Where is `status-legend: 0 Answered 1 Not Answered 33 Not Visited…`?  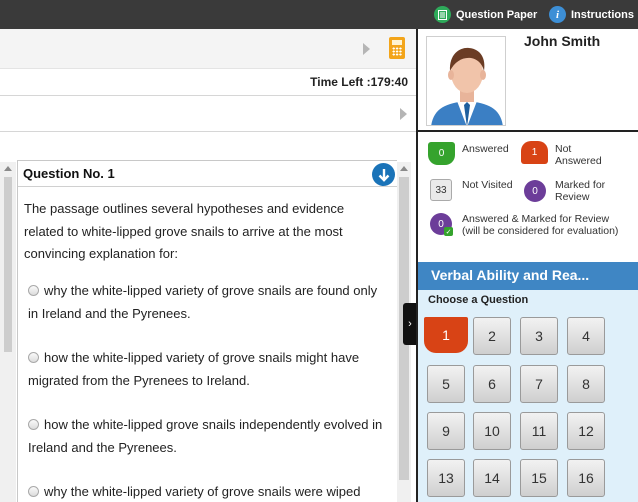 status-legend: 0 Answered 1 Not Answered 33 Not Visited… is located at coordinates (528, 197).